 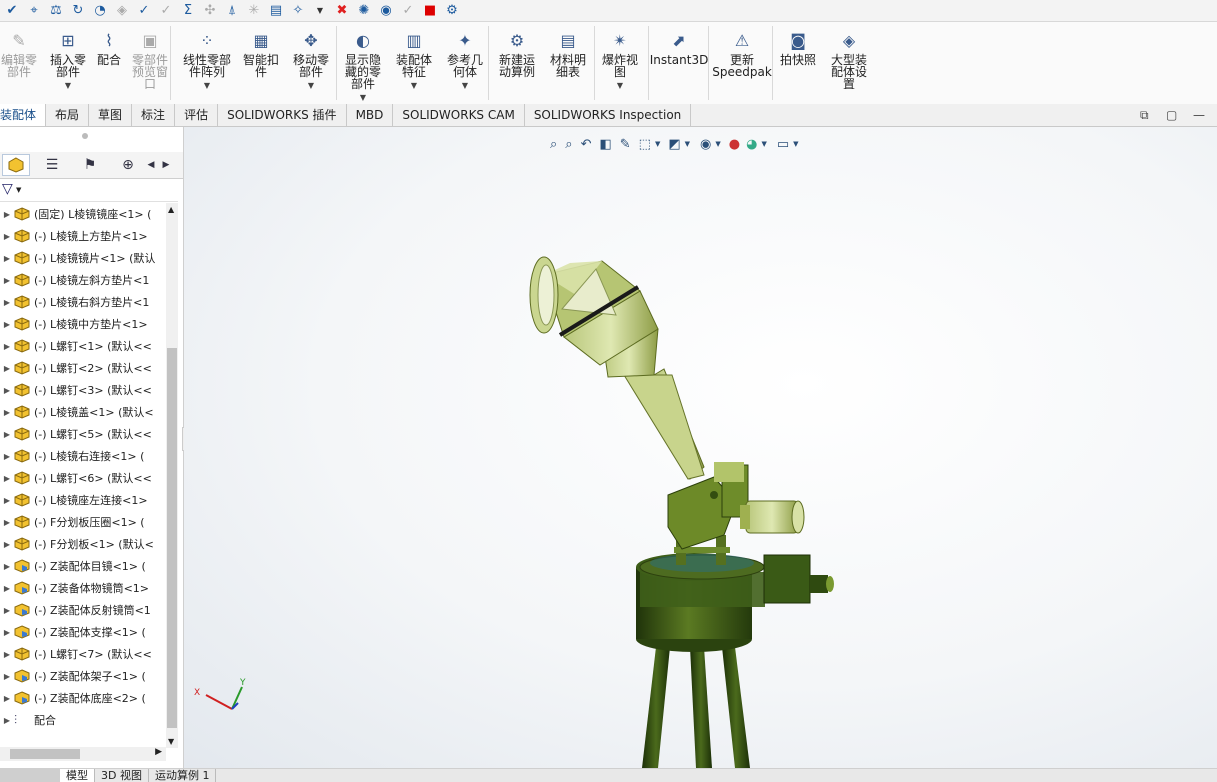 I want to click on tree-item: ▶ (-) Z装配体架子<1> (, so click(x=83, y=676).